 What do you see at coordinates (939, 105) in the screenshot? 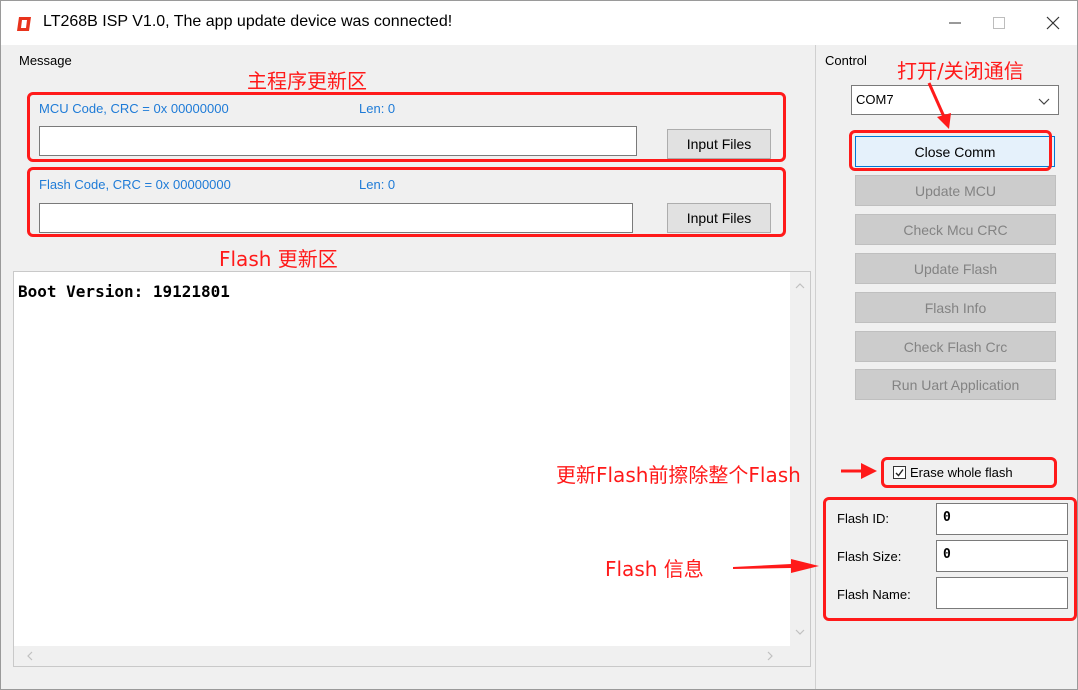
I see `arrow-comm-icon` at bounding box center [939, 105].